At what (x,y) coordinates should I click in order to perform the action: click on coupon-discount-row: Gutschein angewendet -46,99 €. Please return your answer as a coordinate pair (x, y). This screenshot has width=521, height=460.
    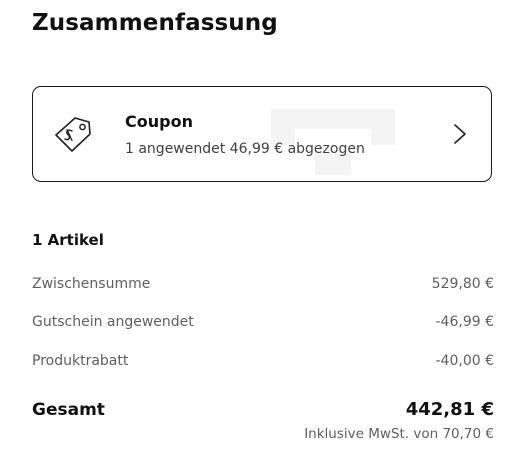
    Looking at the image, I should click on (263, 324).